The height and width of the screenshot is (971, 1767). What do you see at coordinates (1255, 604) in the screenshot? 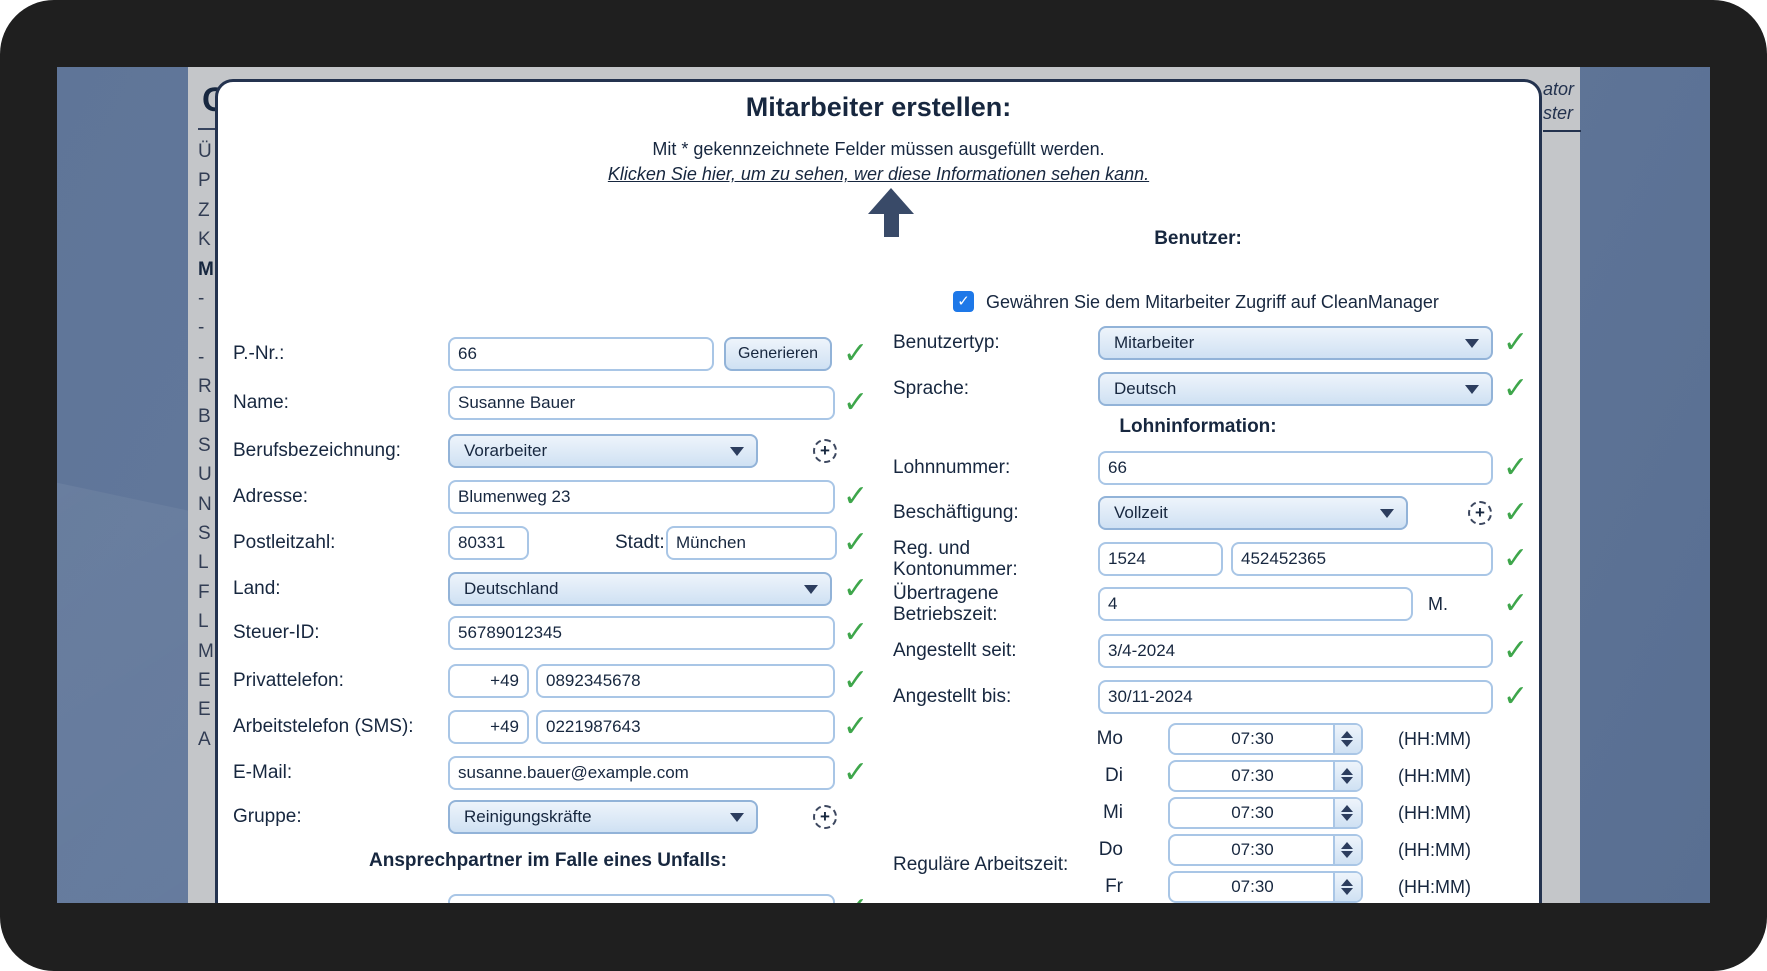
I see `transferred-time-input` at bounding box center [1255, 604].